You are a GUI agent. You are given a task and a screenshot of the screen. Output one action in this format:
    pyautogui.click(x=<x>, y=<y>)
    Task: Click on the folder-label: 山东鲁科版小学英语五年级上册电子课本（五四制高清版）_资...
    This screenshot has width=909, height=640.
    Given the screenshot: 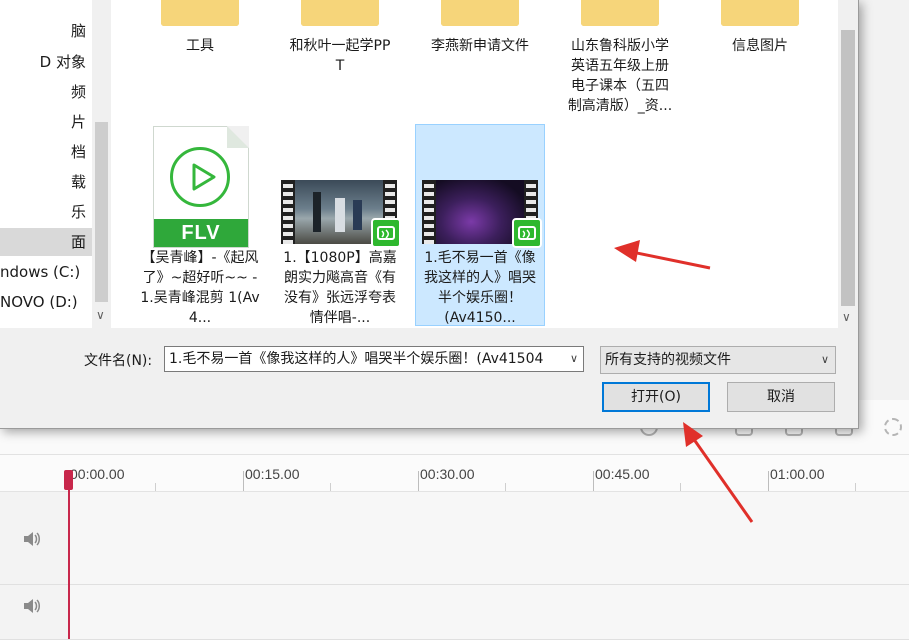 What is the action you would take?
    pyautogui.click(x=620, y=76)
    